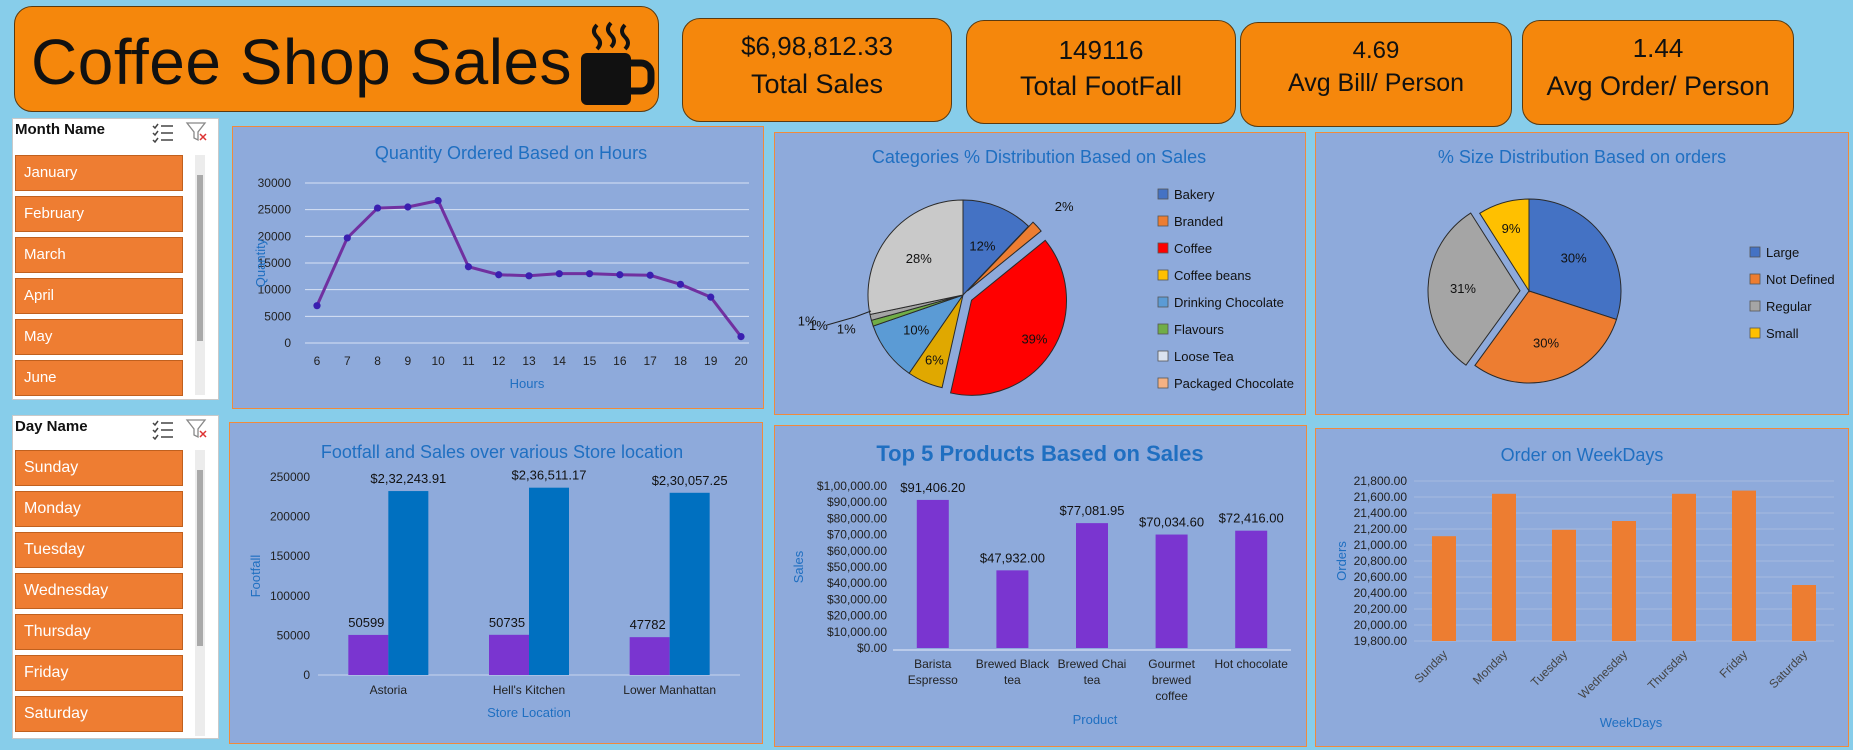  I want to click on data-label: 50735, so click(507, 622).